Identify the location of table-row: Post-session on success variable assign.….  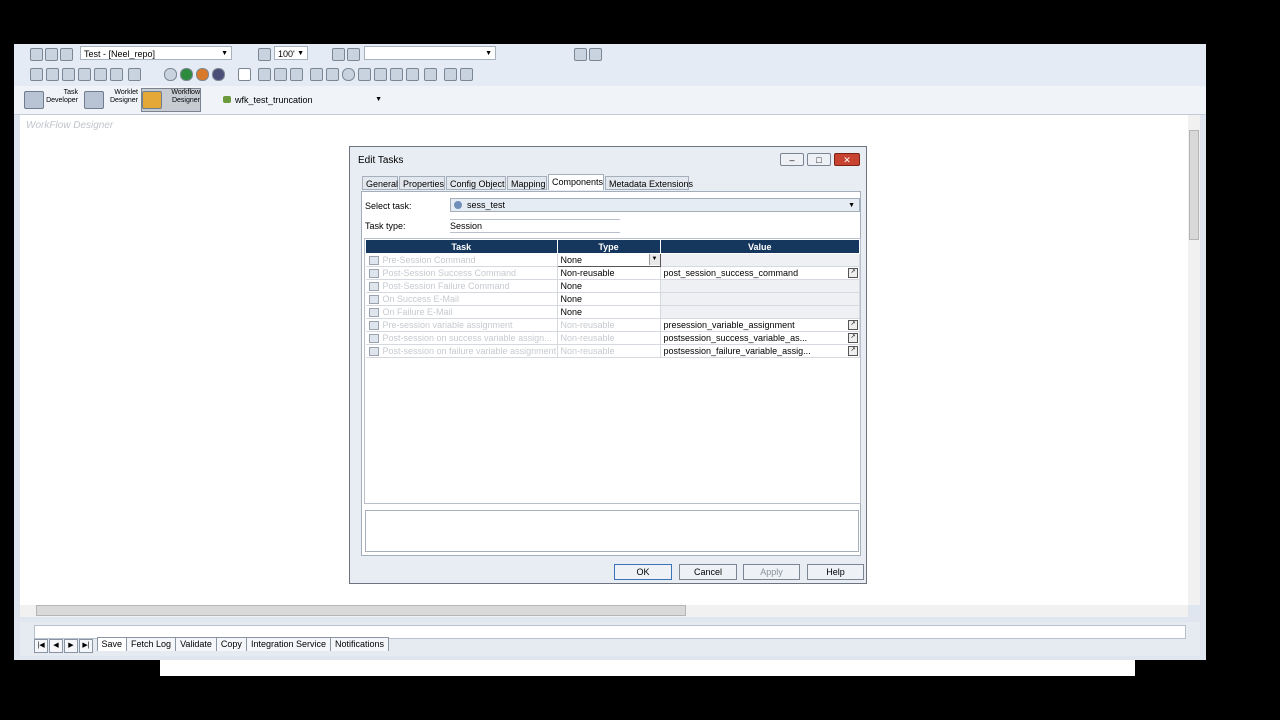
(612, 338).